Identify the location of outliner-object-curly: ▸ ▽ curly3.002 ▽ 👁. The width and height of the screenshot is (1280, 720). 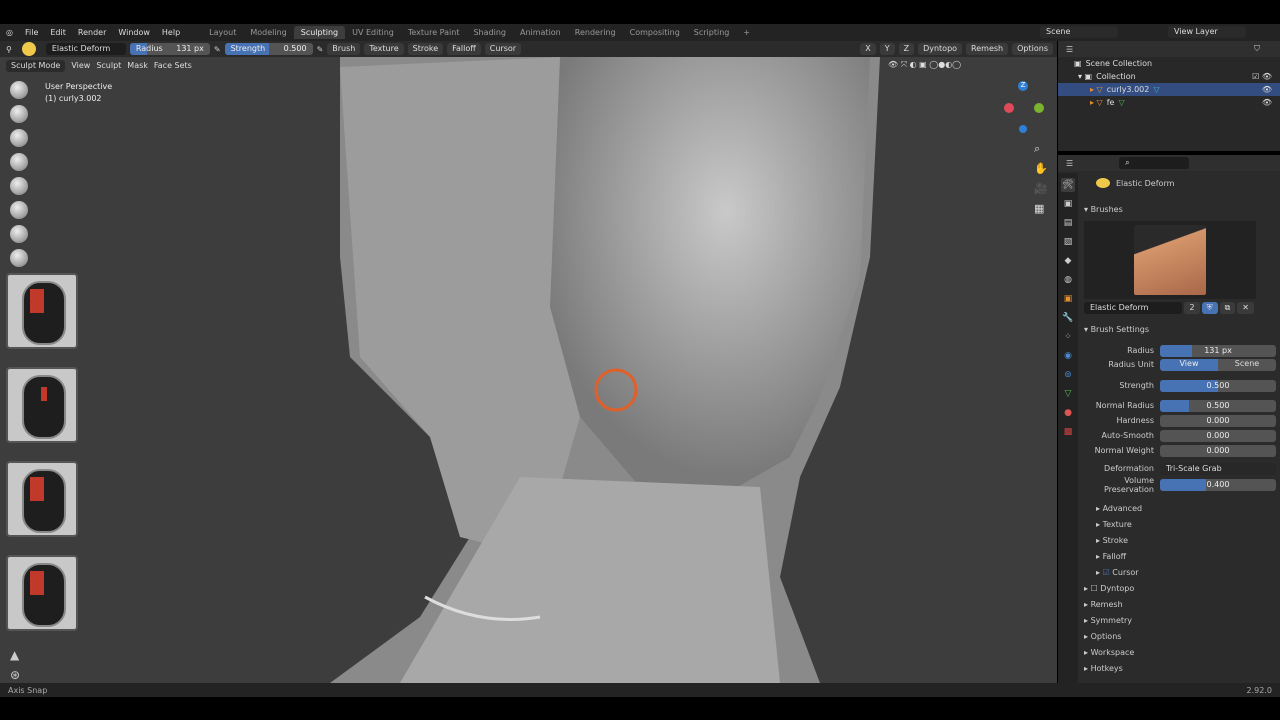
(1169, 89).